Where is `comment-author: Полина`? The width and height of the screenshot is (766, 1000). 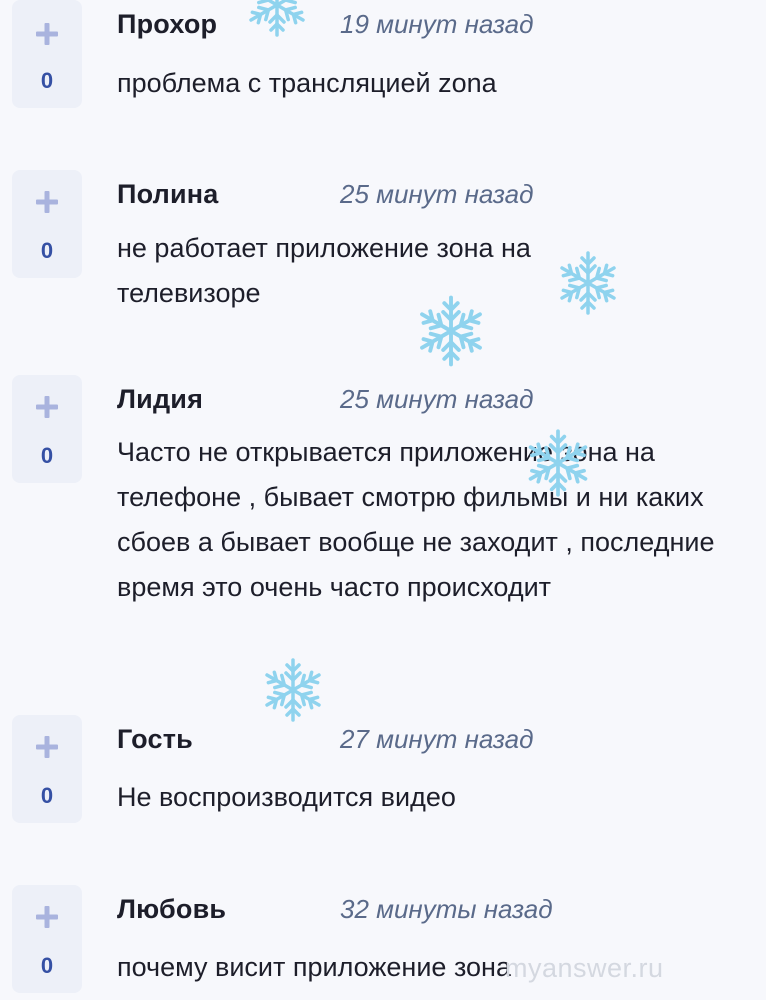
comment-author: Полина is located at coordinates (168, 194).